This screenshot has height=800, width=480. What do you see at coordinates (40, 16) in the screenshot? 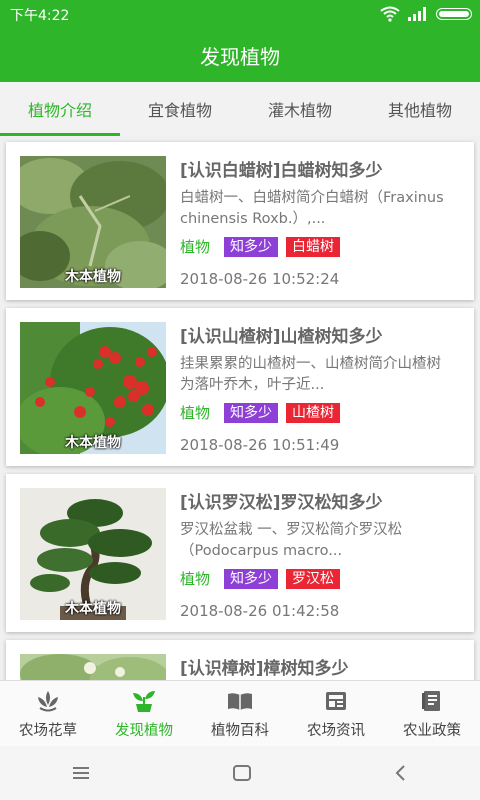
I see `status-time: 下午4:22` at bounding box center [40, 16].